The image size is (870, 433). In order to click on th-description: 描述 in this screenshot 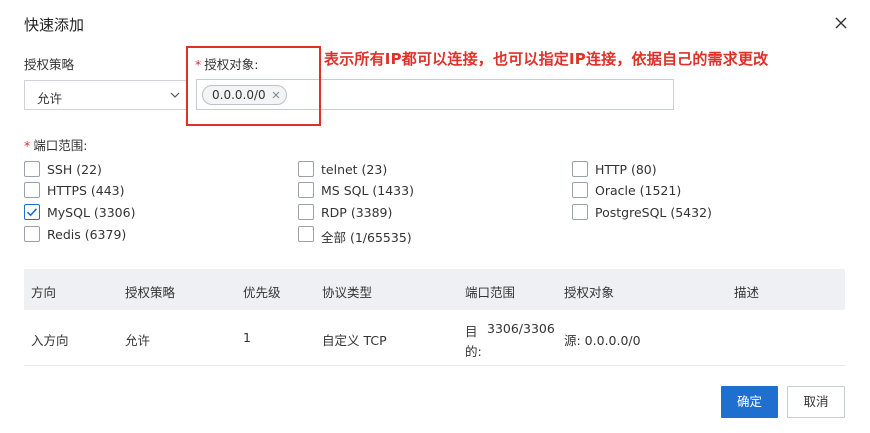, I will do `click(747, 292)`.